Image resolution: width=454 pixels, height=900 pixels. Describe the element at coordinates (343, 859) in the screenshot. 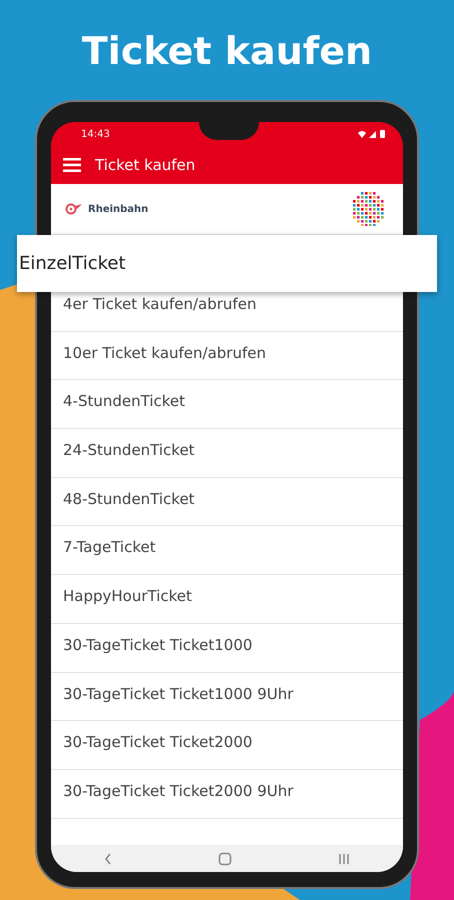

I see `recent-apps-icon` at that location.